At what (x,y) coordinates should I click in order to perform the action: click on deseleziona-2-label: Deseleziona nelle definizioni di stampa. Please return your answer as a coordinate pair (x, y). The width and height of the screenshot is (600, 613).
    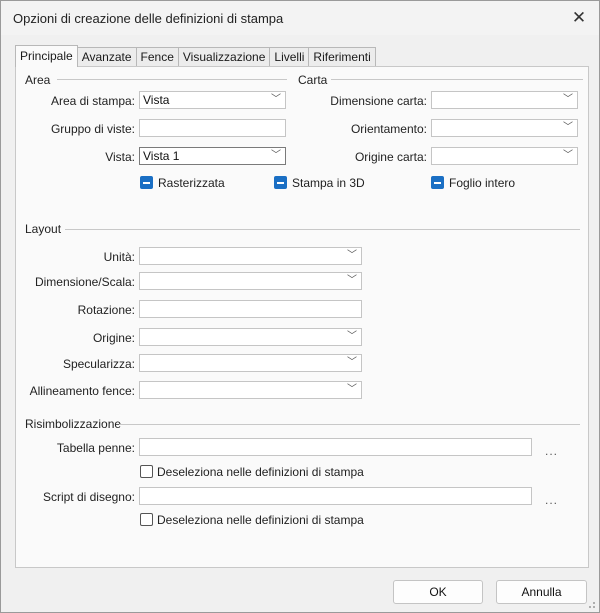
    Looking at the image, I should click on (260, 520).